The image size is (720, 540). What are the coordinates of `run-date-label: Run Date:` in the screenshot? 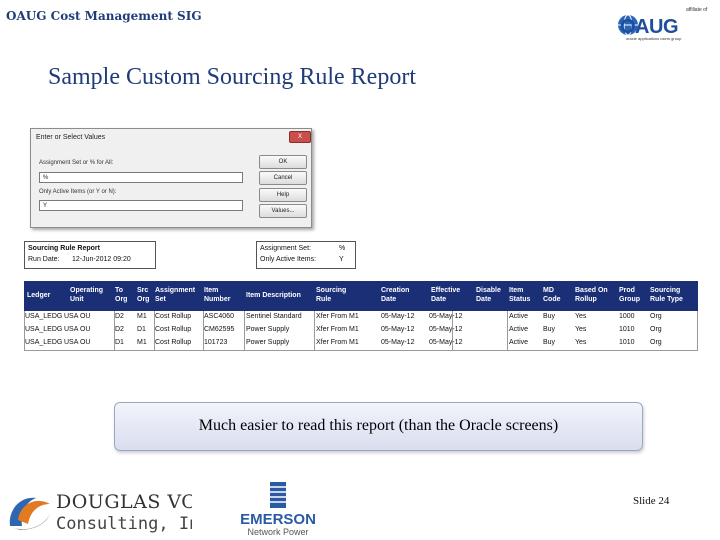 It's located at (44, 259).